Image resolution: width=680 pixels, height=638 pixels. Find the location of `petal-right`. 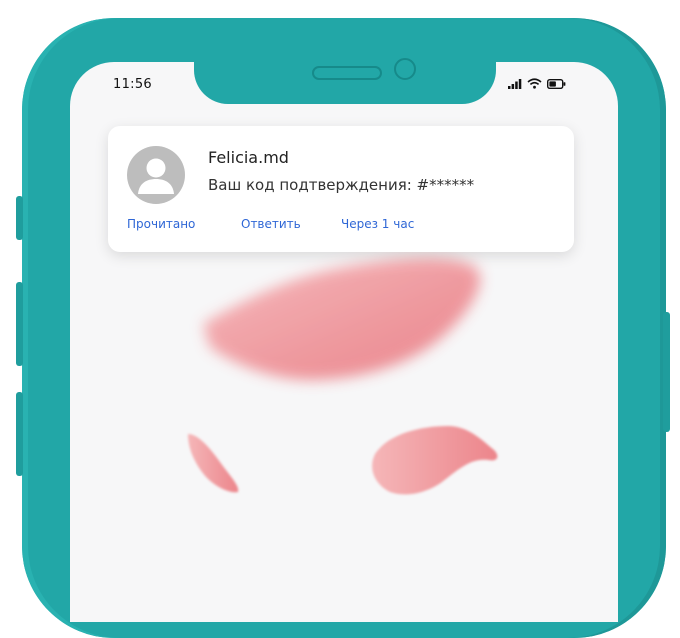

petal-right is located at coordinates (435, 460).